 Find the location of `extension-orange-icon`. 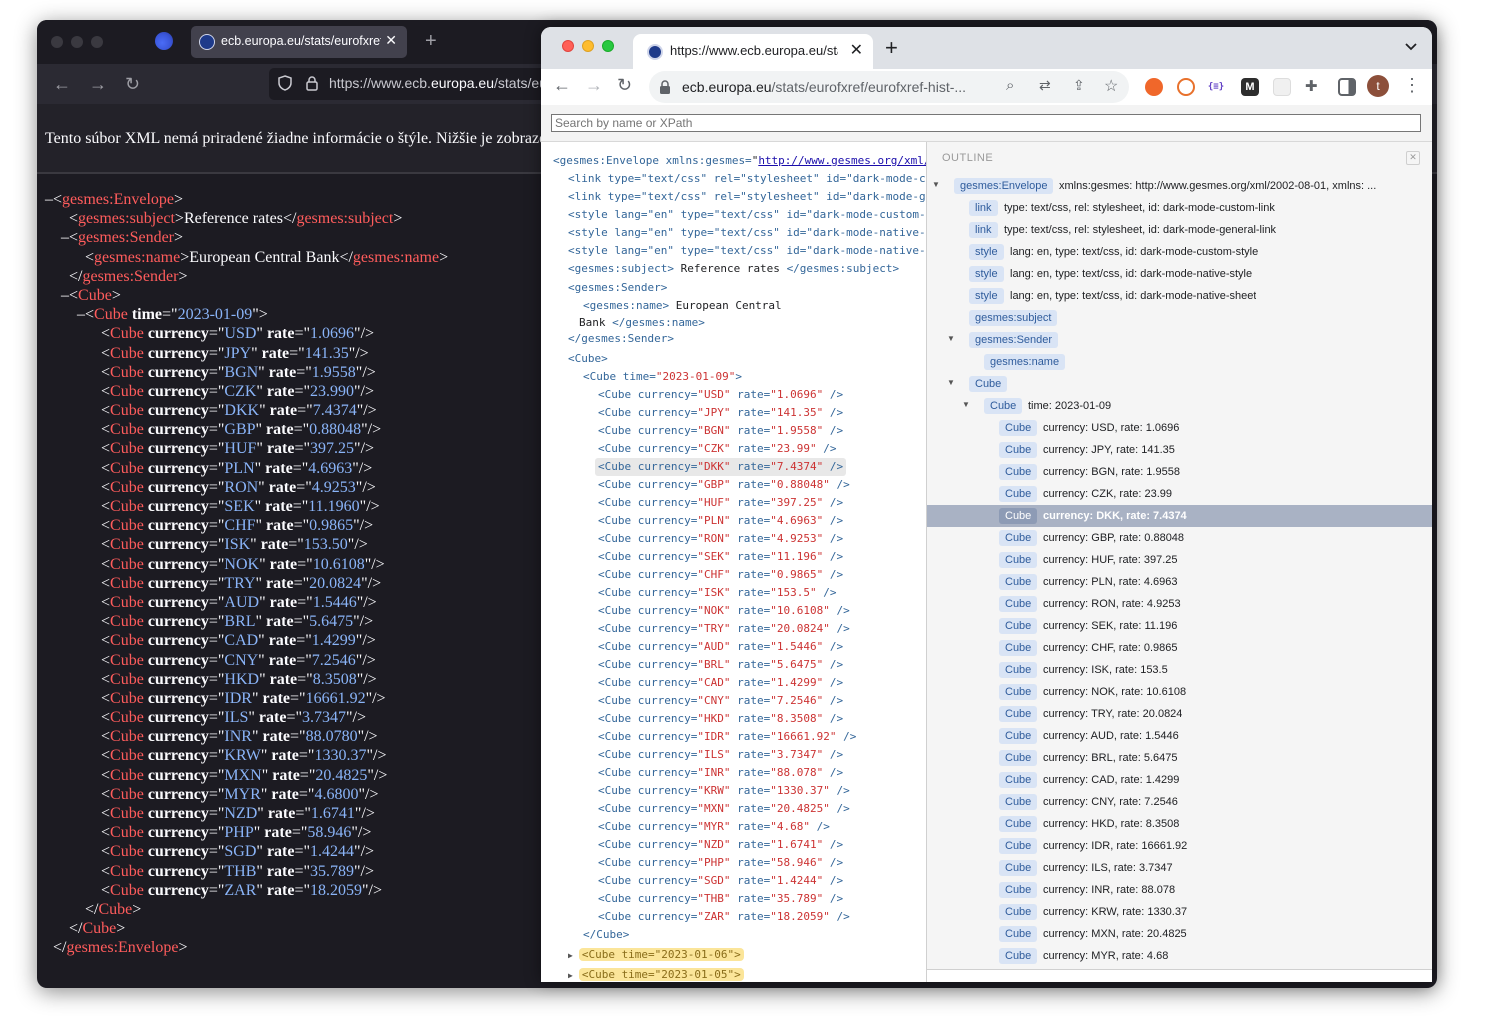

extension-orange-icon is located at coordinates (1154, 87).